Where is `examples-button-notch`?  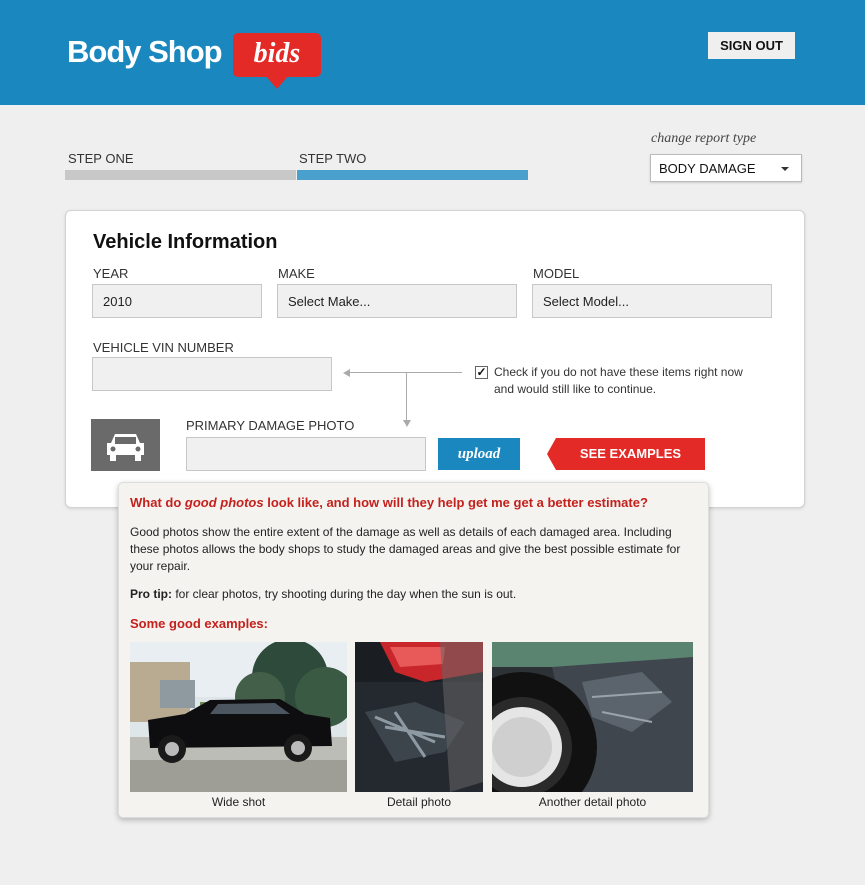 examples-button-notch is located at coordinates (551, 454).